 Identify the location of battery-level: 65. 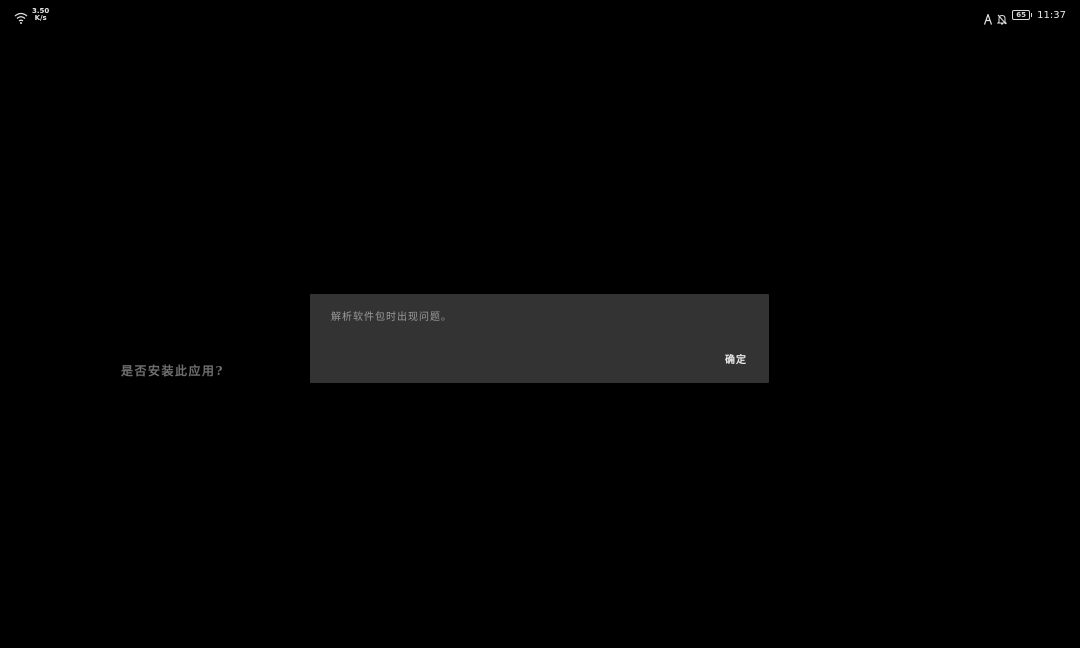
(1021, 15).